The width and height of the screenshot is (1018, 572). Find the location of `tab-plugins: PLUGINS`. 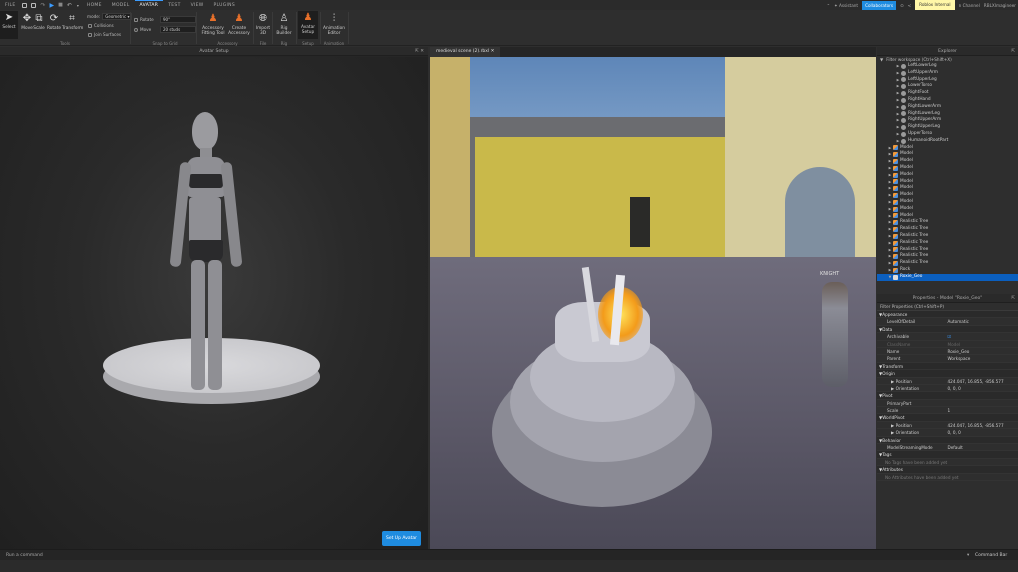

tab-plugins: PLUGINS is located at coordinates (224, 5).